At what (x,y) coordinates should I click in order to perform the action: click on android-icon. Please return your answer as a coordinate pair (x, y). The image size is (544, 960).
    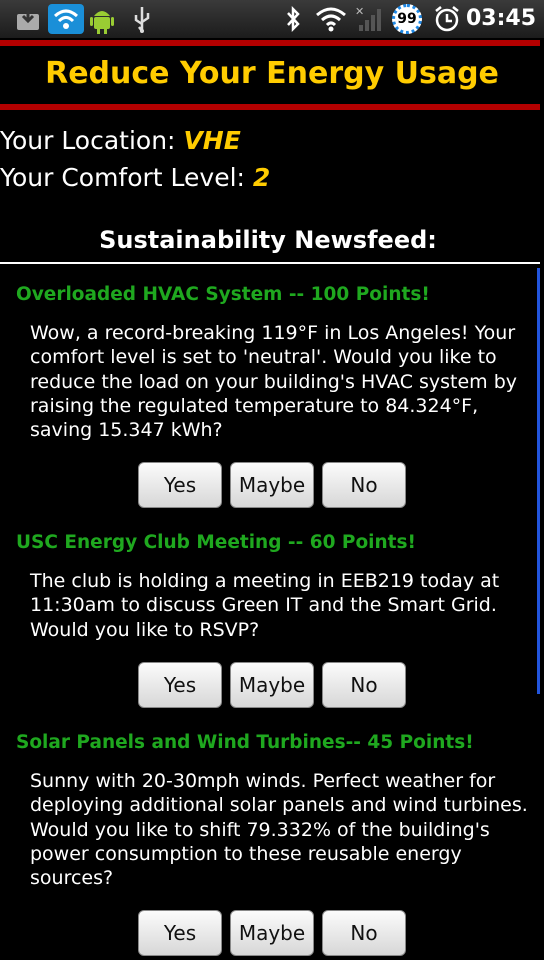
    Looking at the image, I should click on (102, 19).